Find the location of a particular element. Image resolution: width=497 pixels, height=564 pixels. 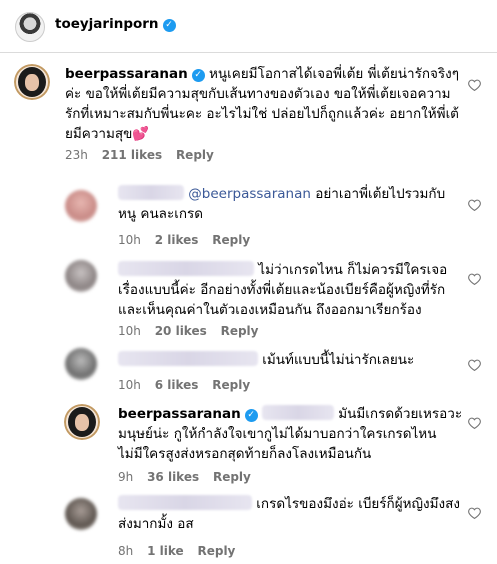

comment-meta: 10h 2 likes Reply is located at coordinates (189, 240).